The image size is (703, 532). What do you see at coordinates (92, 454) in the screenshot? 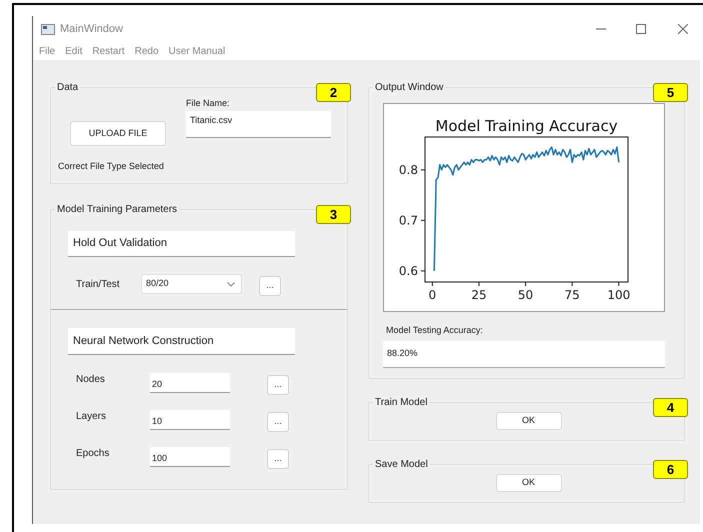
I see `field-label: Epochs` at bounding box center [92, 454].